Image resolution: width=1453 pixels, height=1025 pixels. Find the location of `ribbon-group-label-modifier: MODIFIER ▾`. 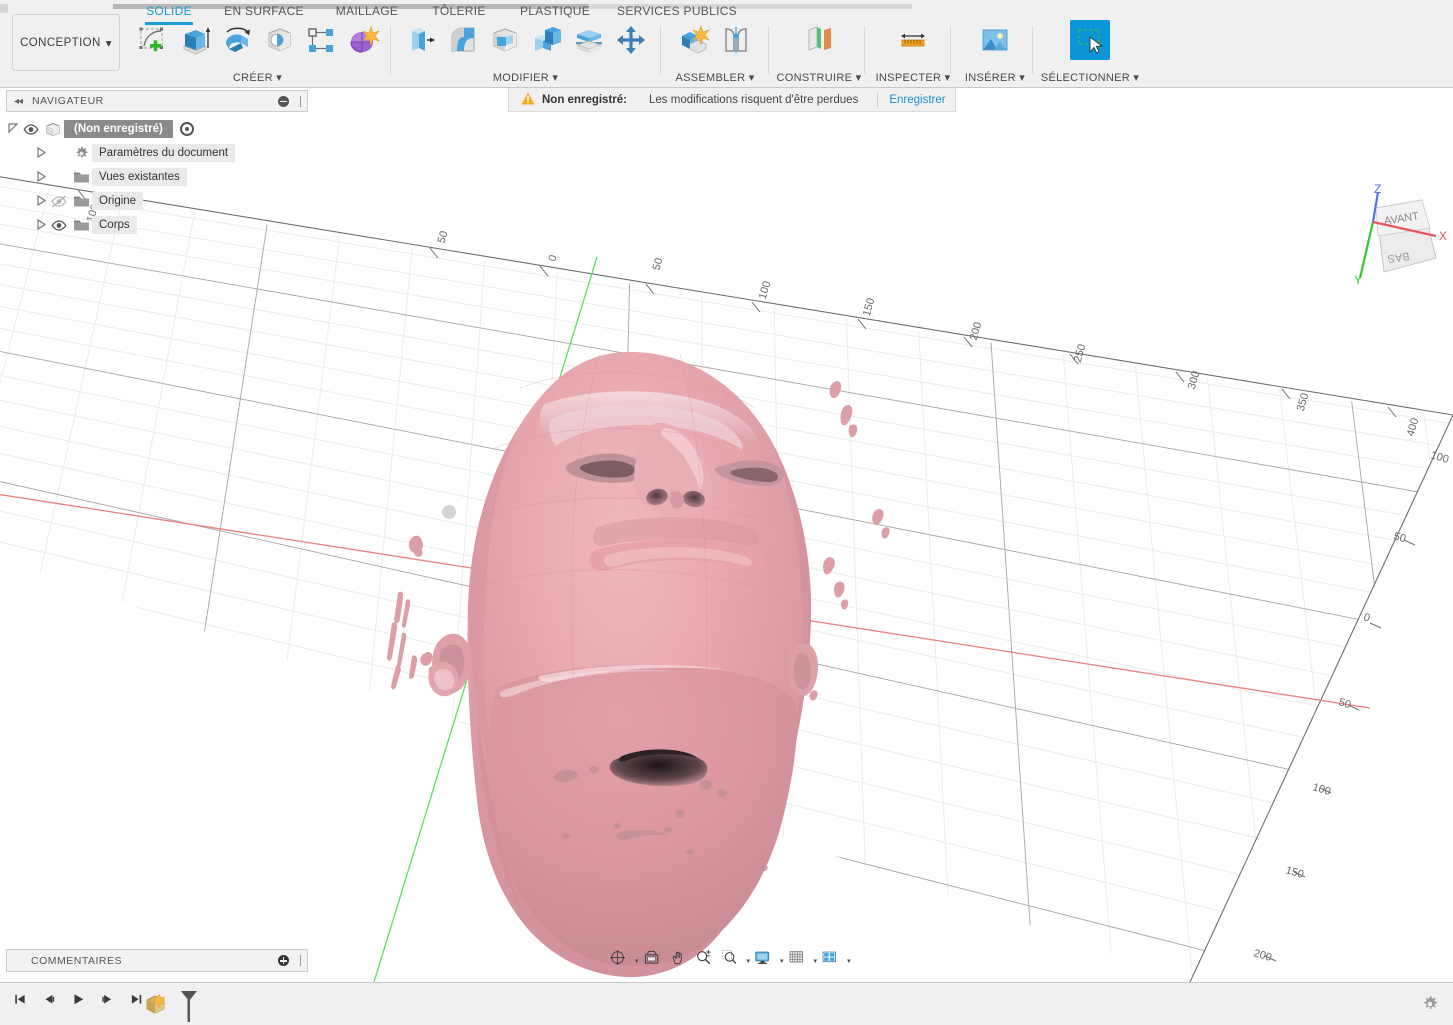

ribbon-group-label-modifier: MODIFIER ▾ is located at coordinates (525, 77).